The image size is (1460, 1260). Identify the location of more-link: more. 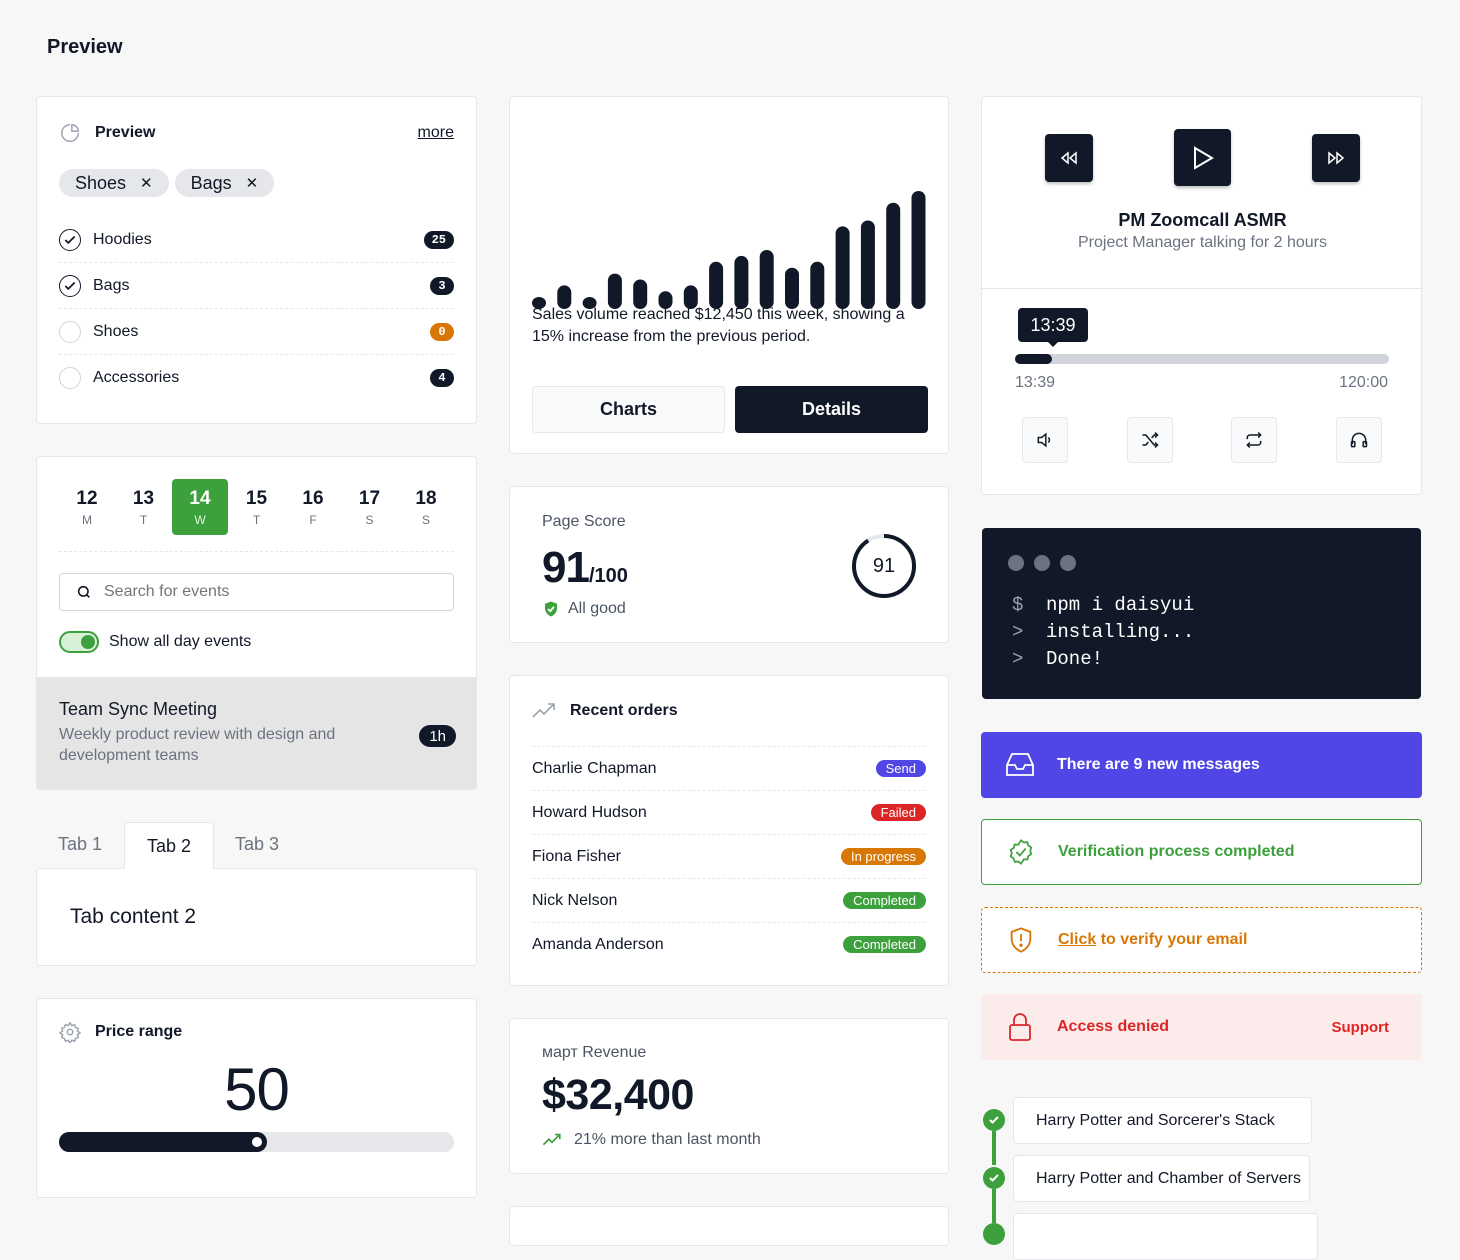
(436, 133).